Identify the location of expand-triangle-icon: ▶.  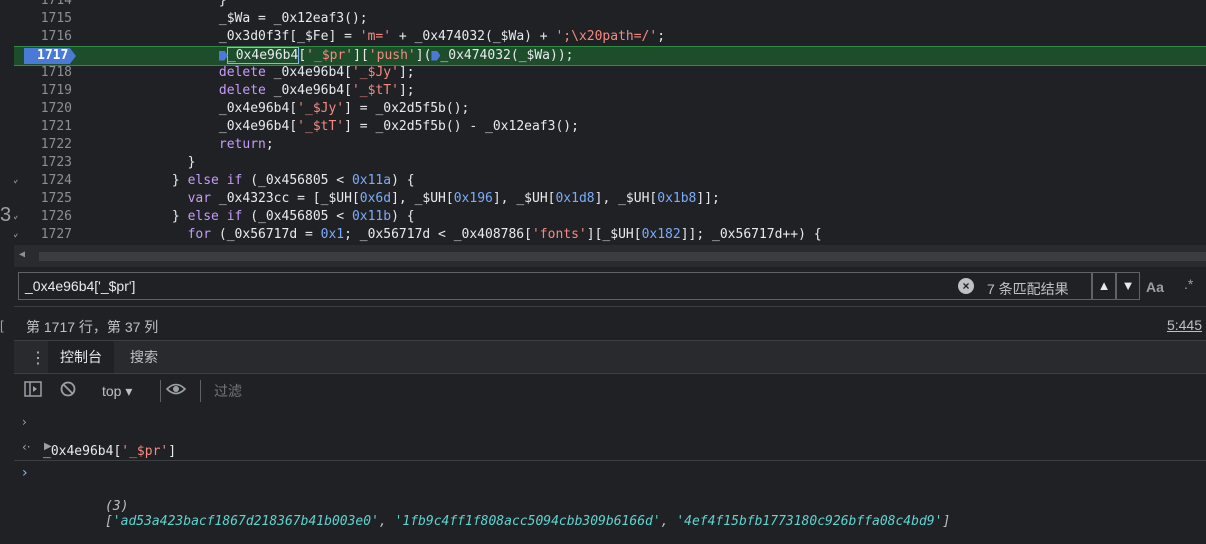
(48, 446).